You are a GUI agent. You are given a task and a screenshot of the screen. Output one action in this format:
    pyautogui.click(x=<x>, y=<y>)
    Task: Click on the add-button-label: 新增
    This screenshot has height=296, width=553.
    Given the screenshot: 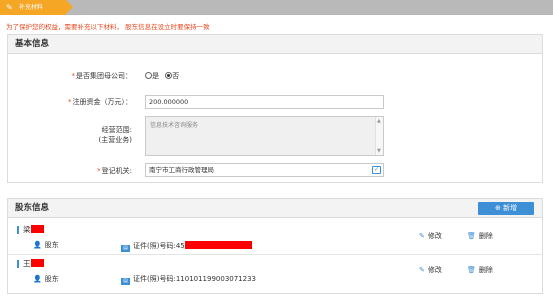 What is the action you would take?
    pyautogui.click(x=510, y=208)
    